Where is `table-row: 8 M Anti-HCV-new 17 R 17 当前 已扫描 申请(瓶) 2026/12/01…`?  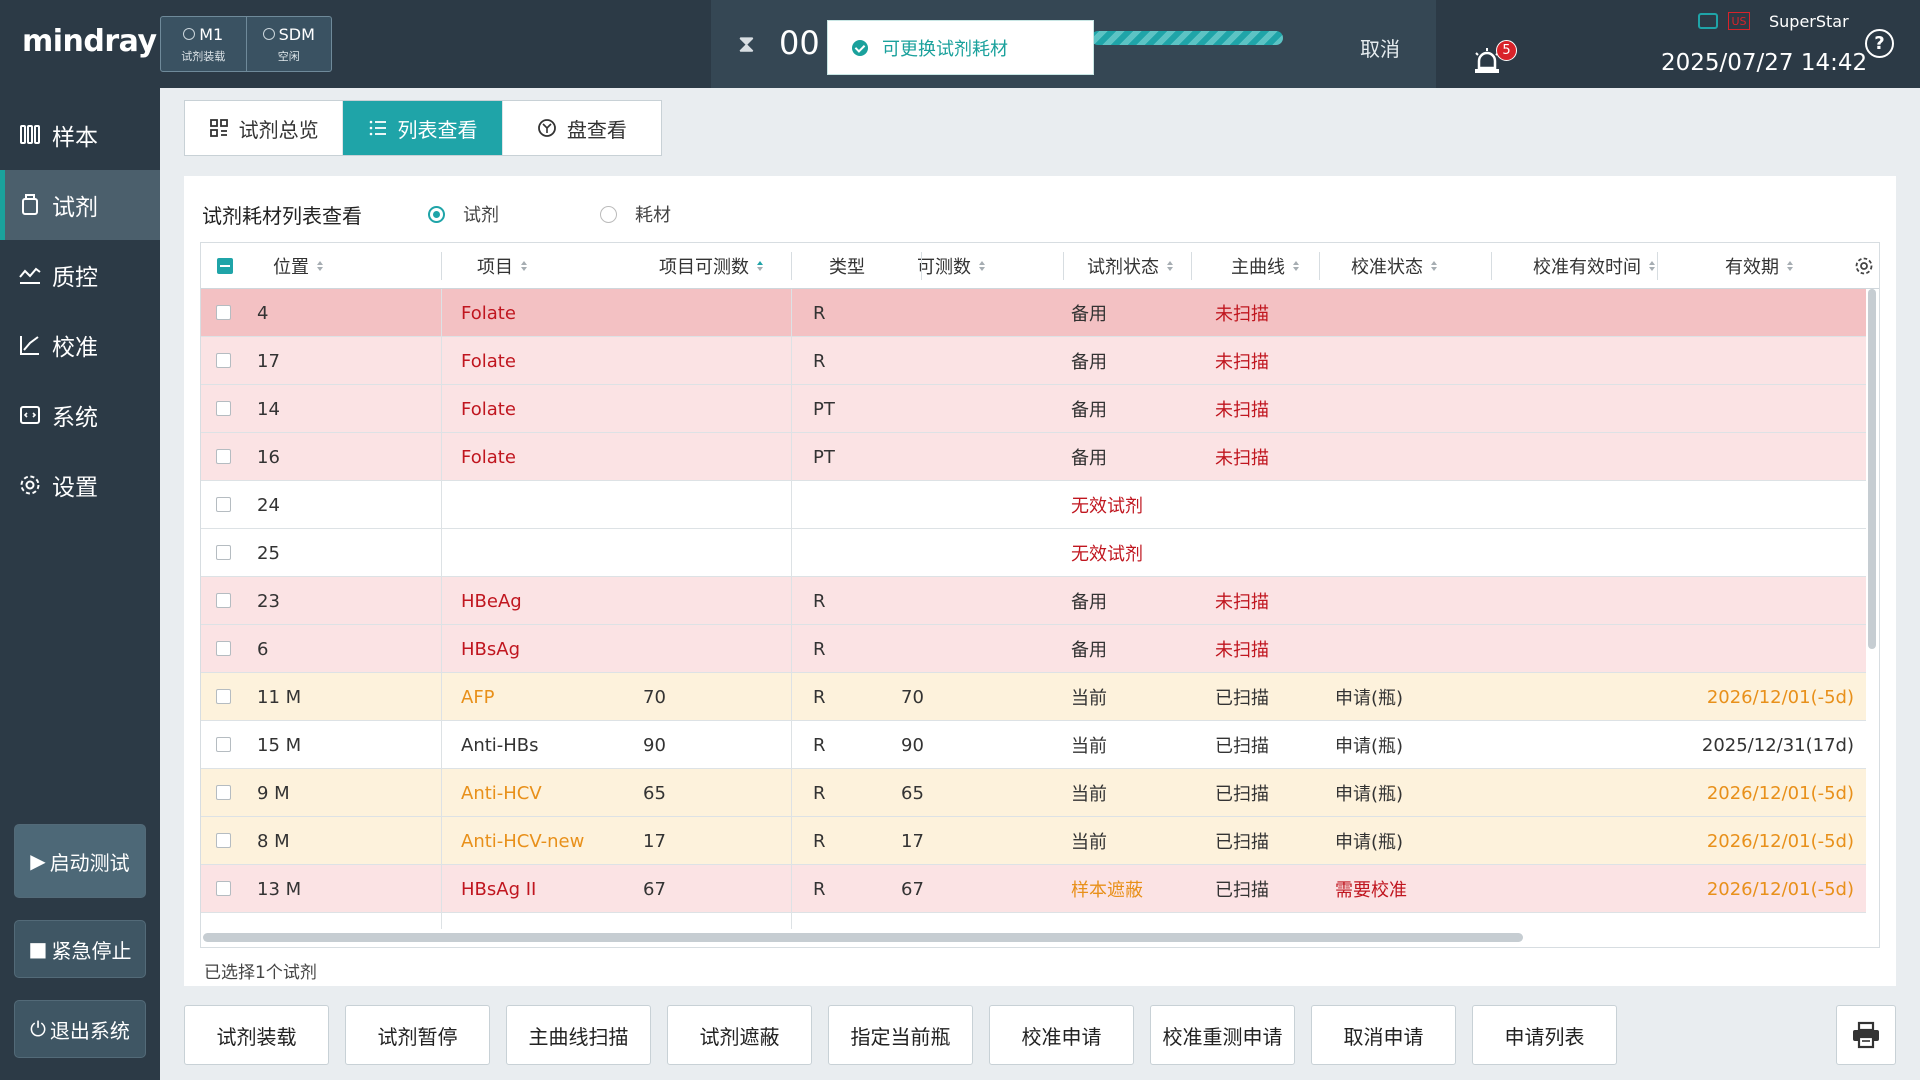
table-row: 8 M Anti-HCV-new 17 R 17 当前 已扫描 申请(瓶) 2026/12/01… is located at coordinates (1033, 841).